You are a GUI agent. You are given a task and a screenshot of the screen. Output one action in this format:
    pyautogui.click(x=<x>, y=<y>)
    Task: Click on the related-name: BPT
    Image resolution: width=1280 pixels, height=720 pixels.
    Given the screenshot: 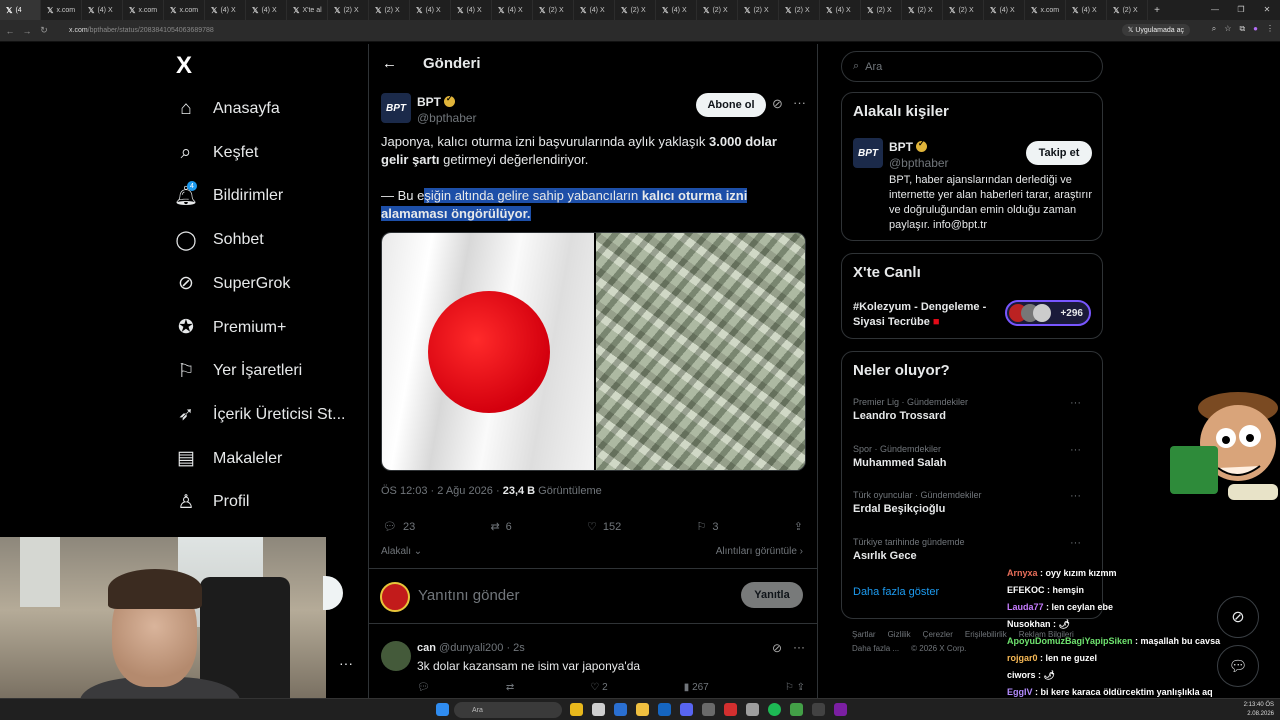 What is the action you would take?
    pyautogui.click(x=901, y=147)
    